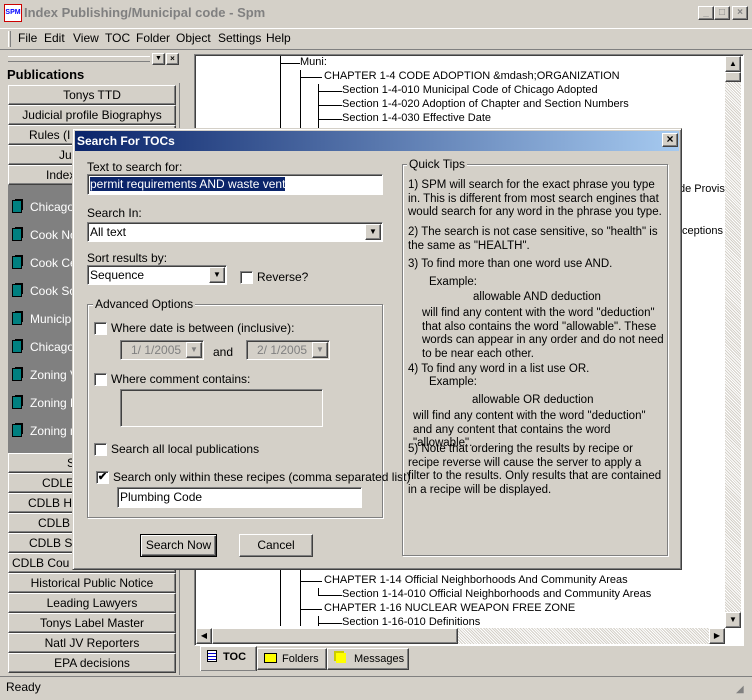 The width and height of the screenshot is (752, 700). Describe the element at coordinates (92, 623) in the screenshot. I see `publication-button: Tonys Label Master` at that location.